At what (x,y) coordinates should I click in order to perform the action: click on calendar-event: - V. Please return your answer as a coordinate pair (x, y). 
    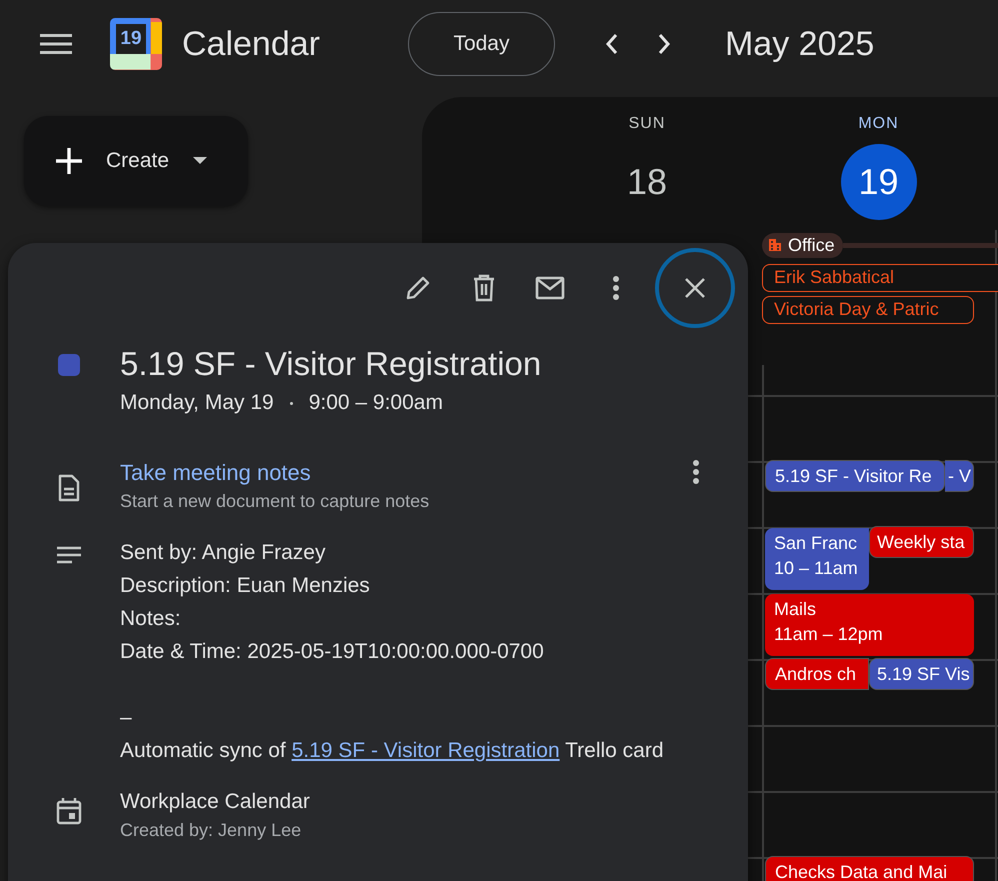
    Looking at the image, I should click on (959, 476).